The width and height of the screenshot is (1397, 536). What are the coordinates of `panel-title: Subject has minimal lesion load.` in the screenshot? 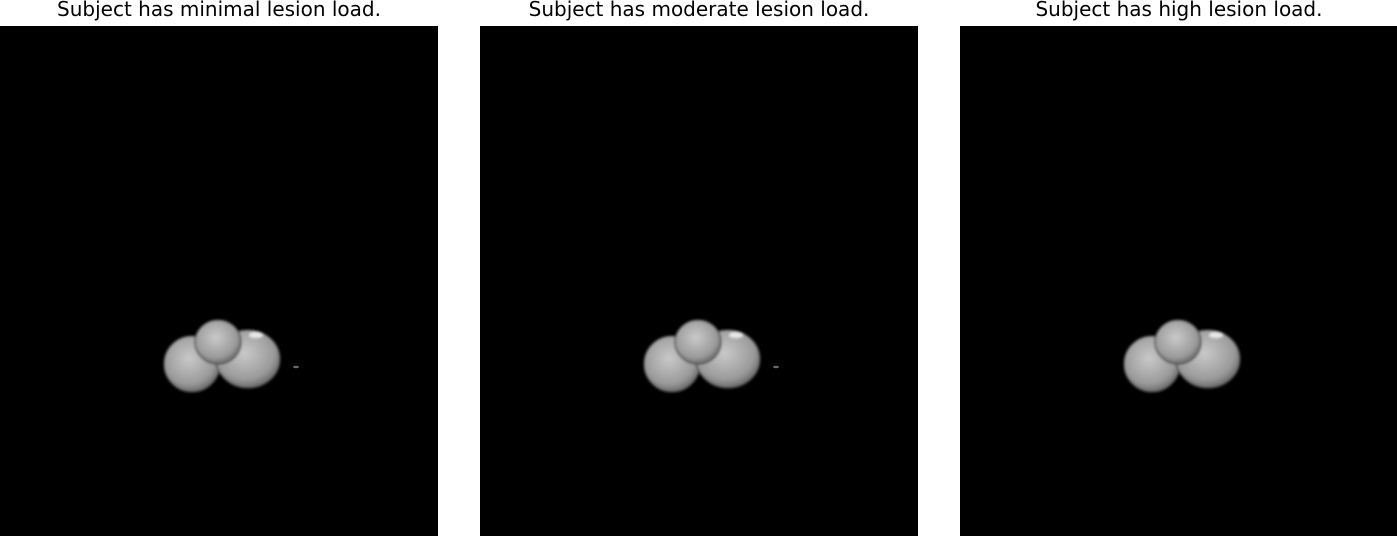 It's located at (219, 10).